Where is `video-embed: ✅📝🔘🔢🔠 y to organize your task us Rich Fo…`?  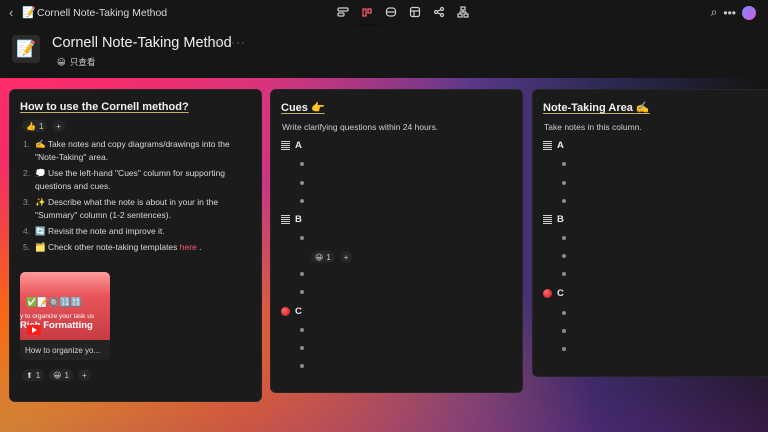 video-embed: ✅📝🔘🔢🔠 y to organize your task us Rich Fo… is located at coordinates (65, 316).